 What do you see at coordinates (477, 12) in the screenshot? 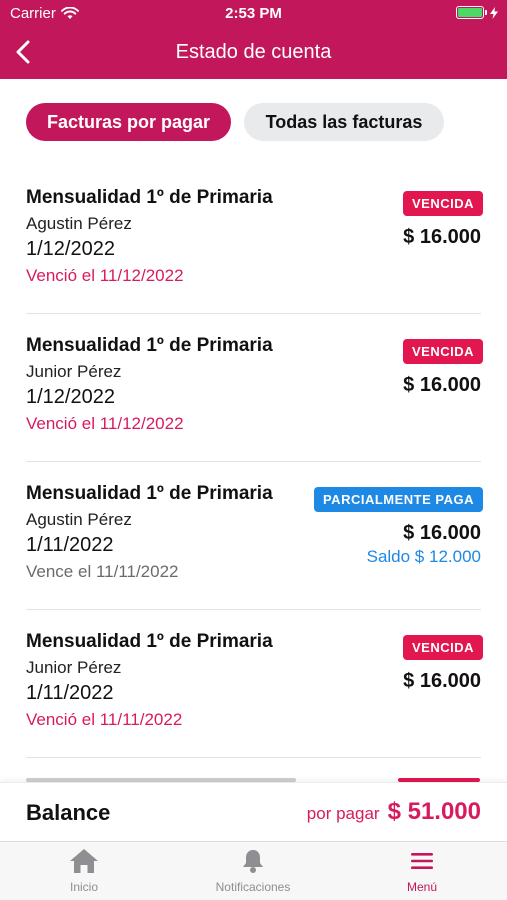
I see `battery-icon` at bounding box center [477, 12].